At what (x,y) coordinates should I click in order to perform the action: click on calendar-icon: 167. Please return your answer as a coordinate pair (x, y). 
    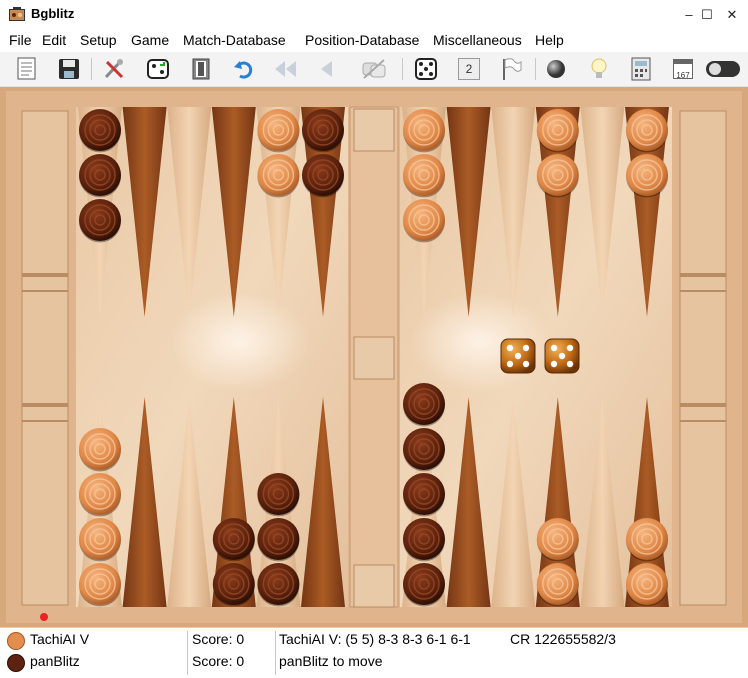
    Looking at the image, I should click on (683, 69).